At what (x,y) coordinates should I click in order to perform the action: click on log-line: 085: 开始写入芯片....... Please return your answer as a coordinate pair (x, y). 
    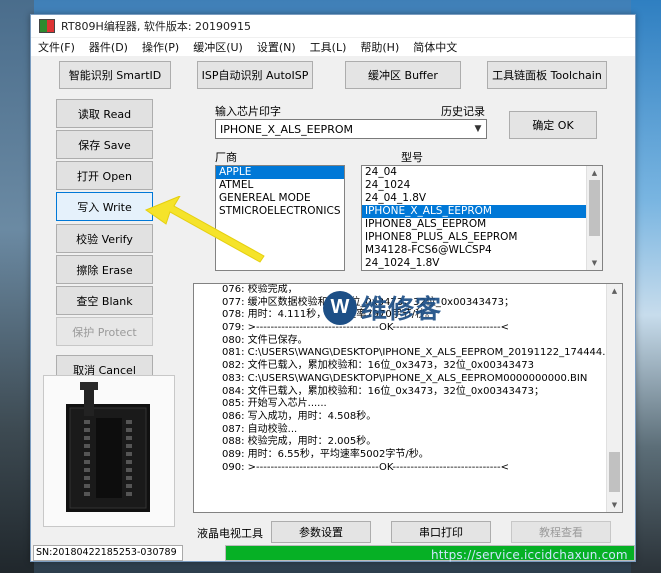
    Looking at the image, I should click on (274, 404).